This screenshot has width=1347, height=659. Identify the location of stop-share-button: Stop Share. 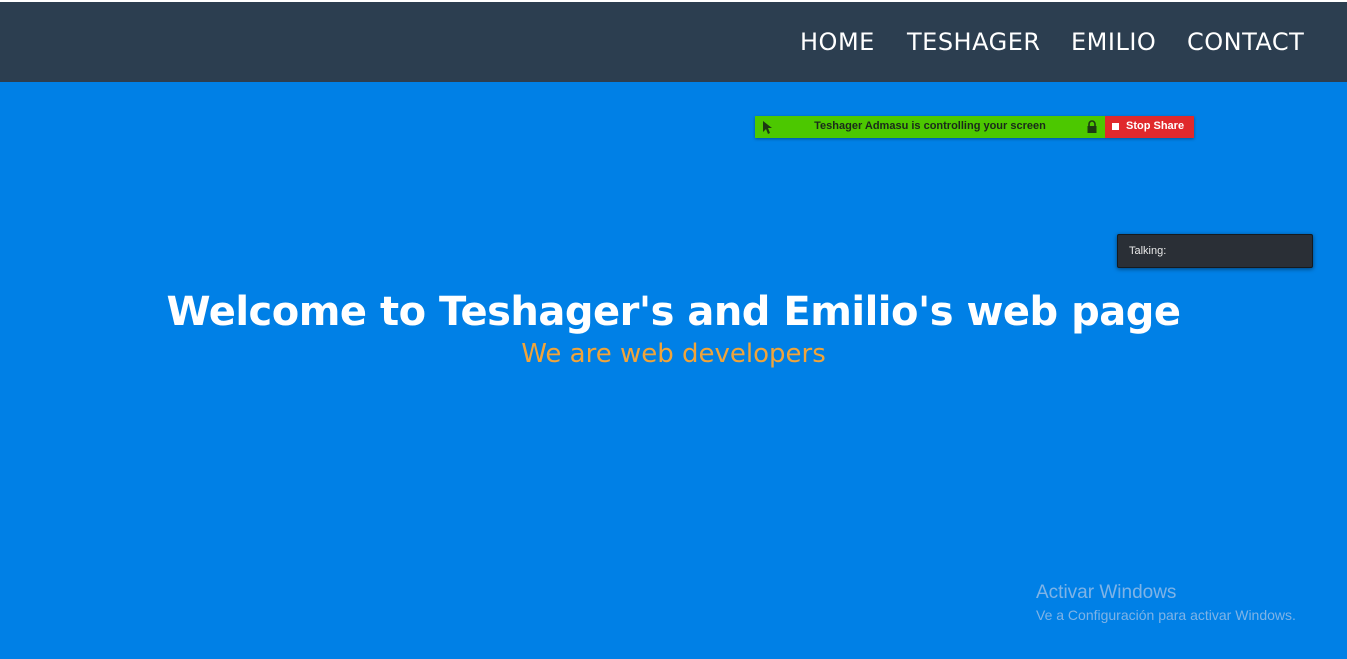
(1149, 127).